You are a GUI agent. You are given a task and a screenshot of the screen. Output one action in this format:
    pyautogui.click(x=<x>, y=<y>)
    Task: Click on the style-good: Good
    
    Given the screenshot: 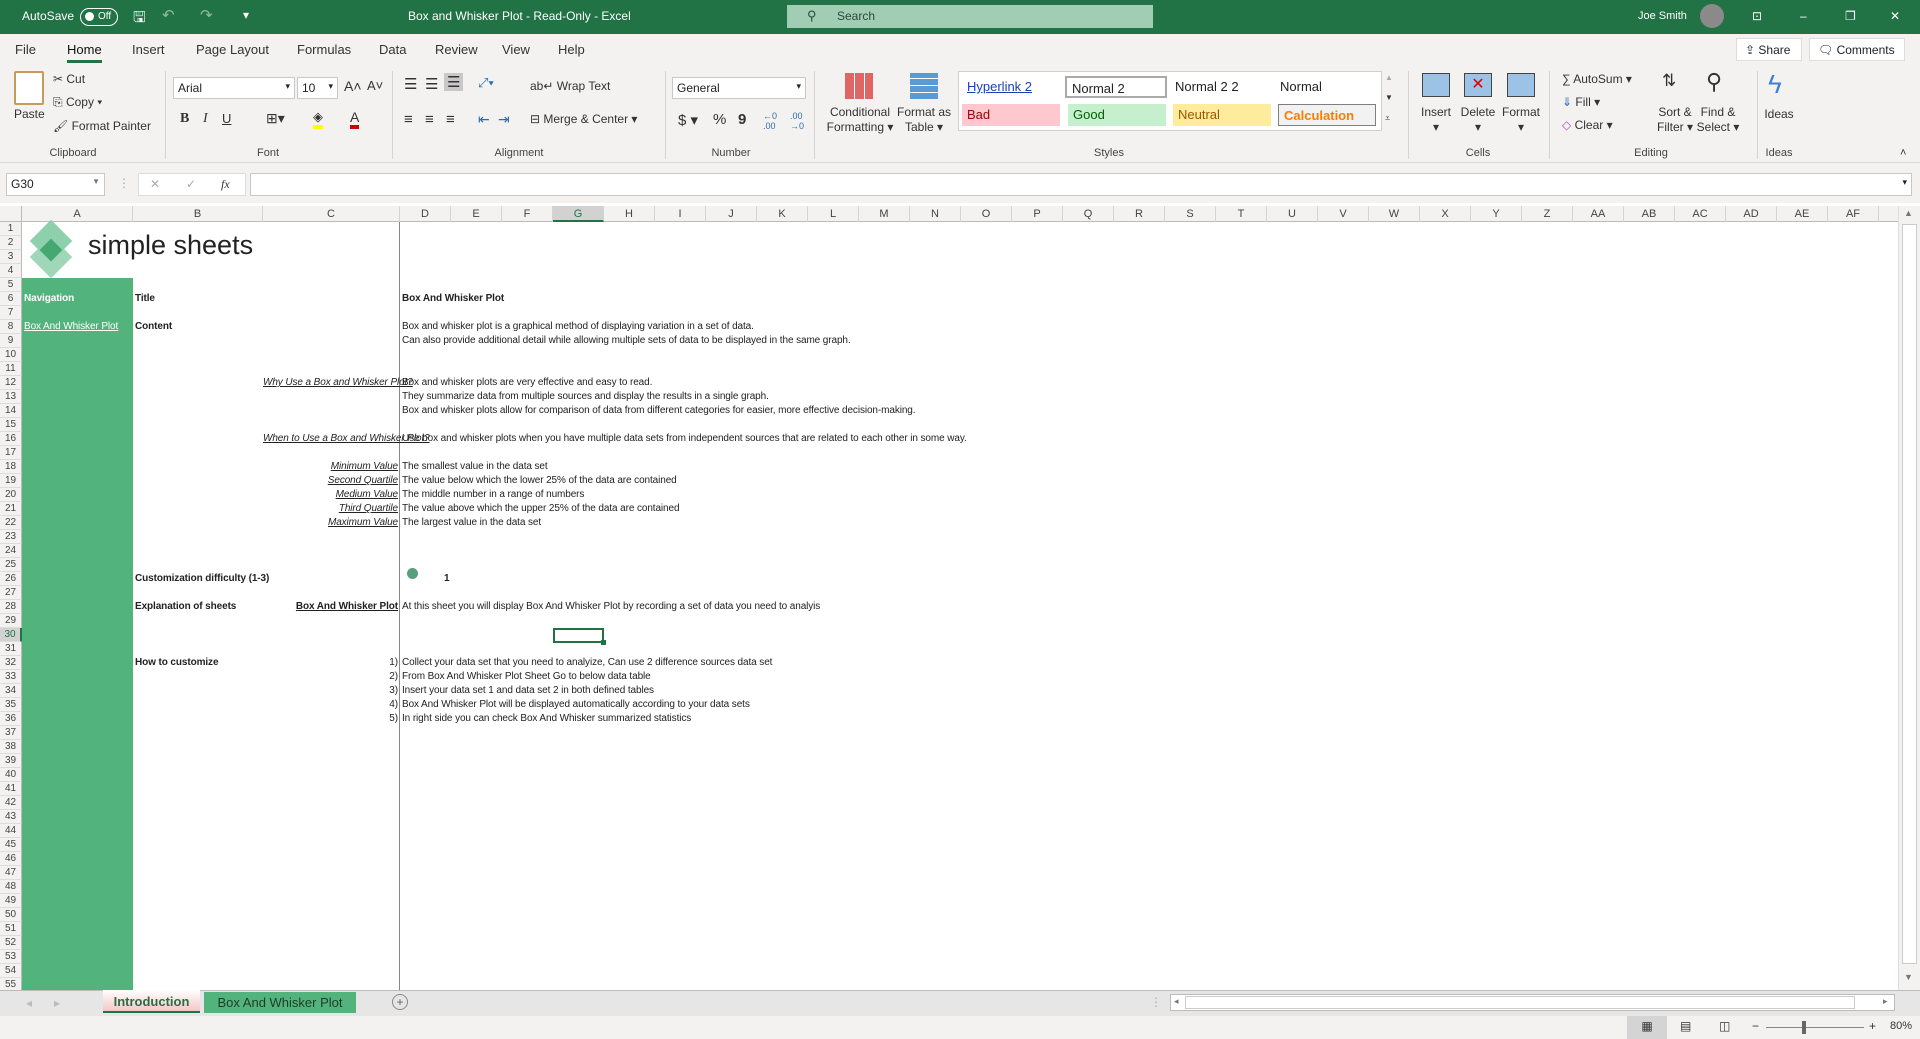 What is the action you would take?
    pyautogui.click(x=1117, y=115)
    